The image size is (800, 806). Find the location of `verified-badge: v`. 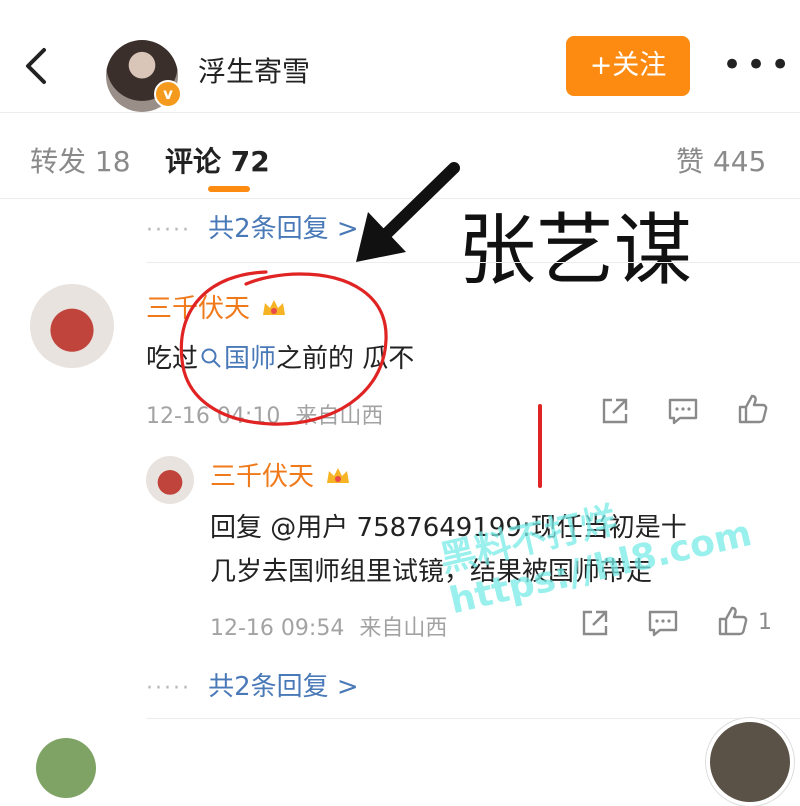

verified-badge: v is located at coordinates (168, 94).